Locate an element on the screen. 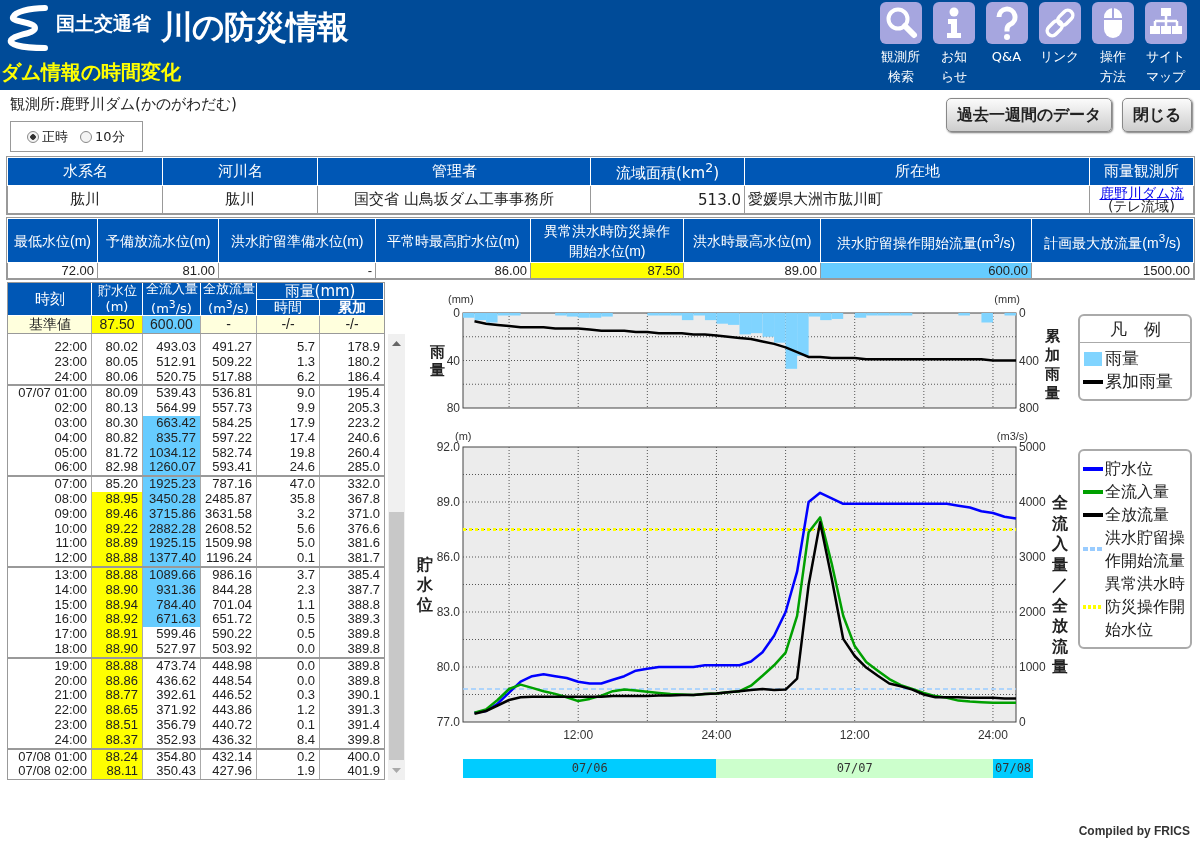  table-cell: 564.99 is located at coordinates (172, 408).